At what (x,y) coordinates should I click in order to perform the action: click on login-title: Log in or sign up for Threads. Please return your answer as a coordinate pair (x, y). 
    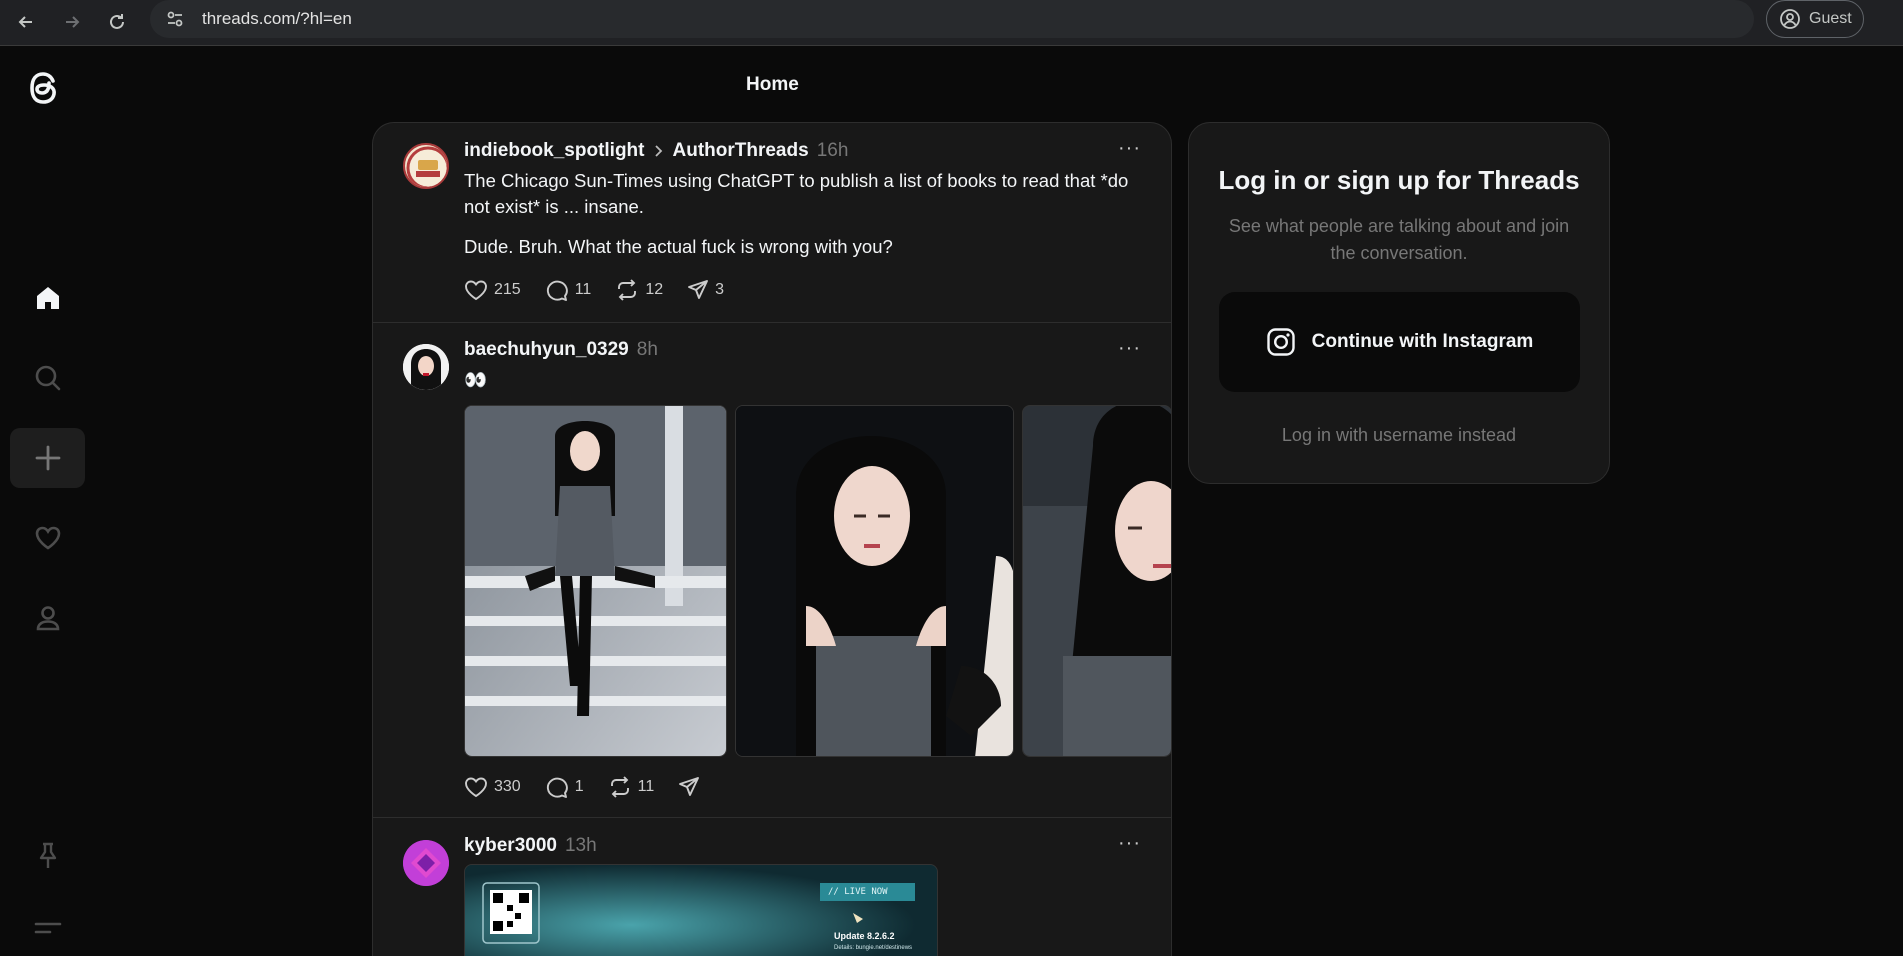
    Looking at the image, I should click on (1399, 180).